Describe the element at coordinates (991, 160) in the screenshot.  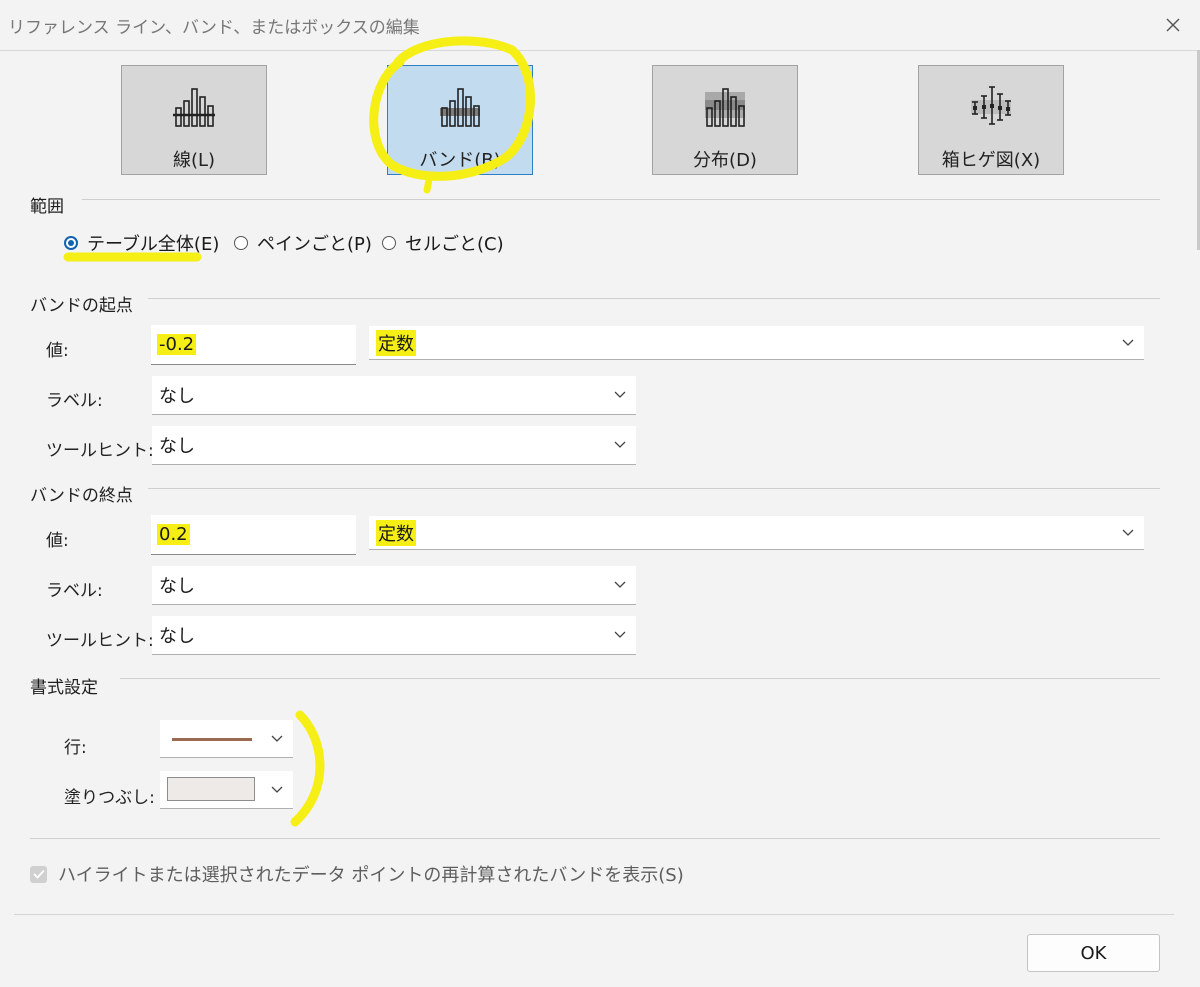
I see `type-button-label: 箱ヒゲ図(X)` at that location.